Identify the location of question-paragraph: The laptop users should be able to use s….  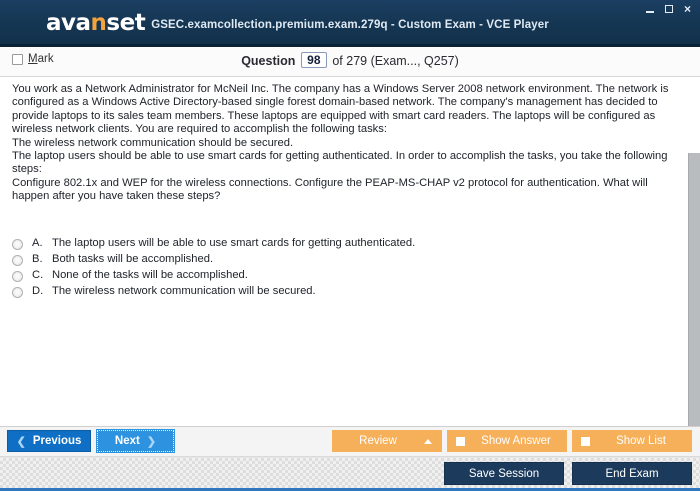
(340, 163).